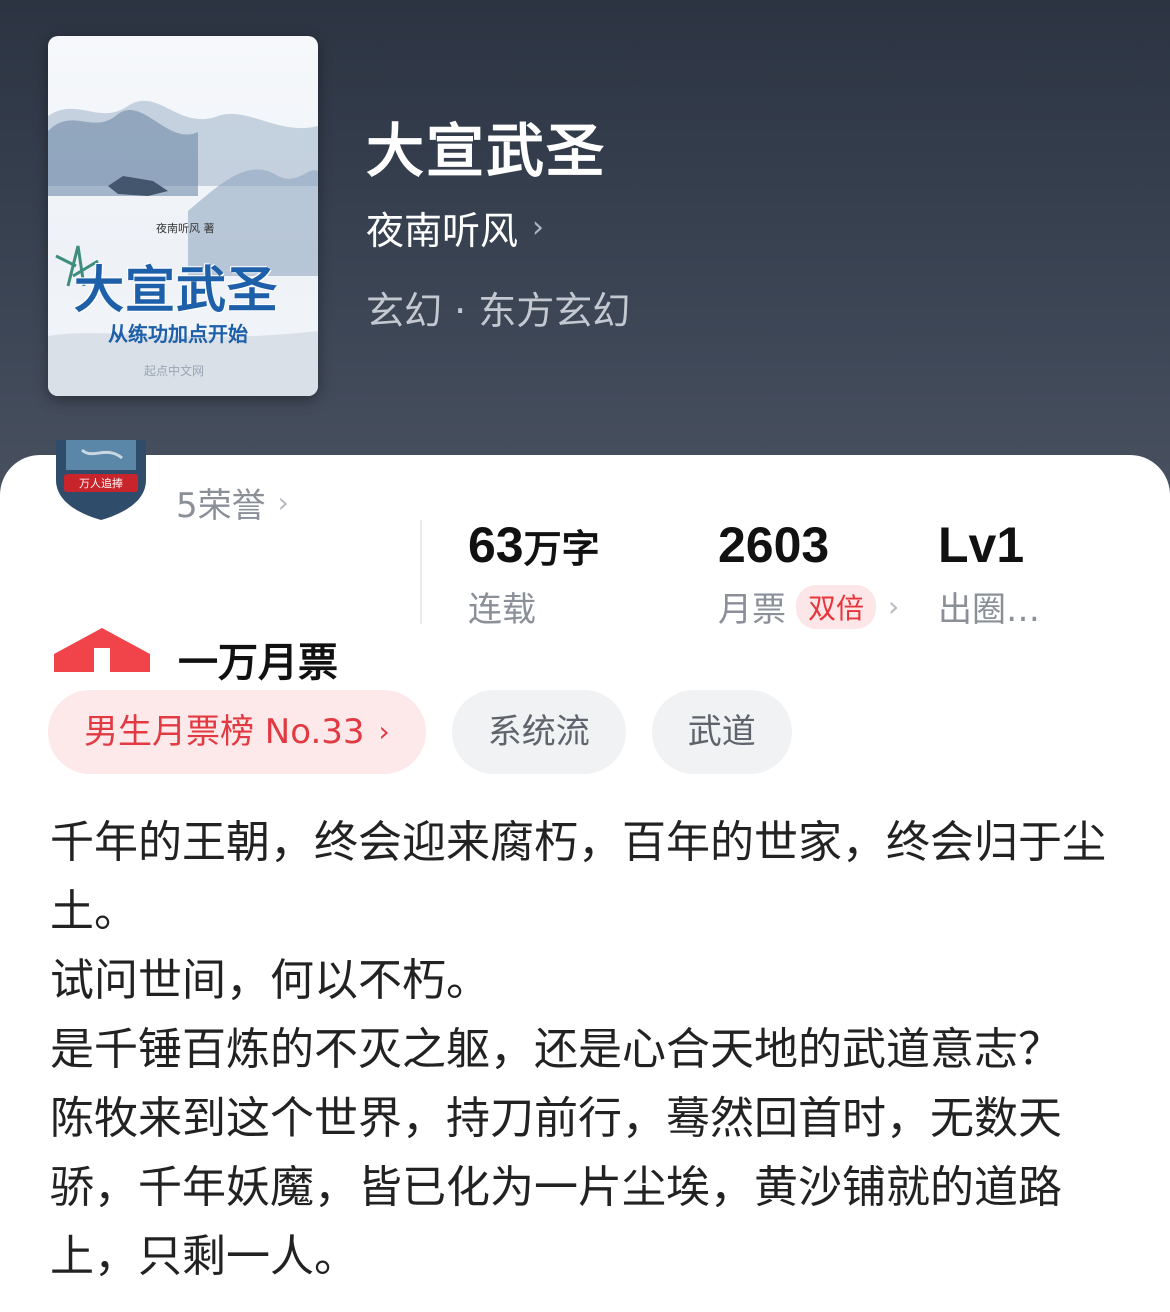 Image resolution: width=1170 pixels, height=1312 pixels. Describe the element at coordinates (224, 732) in the screenshot. I see `rank-tag-label: 男生月票榜 No.33` at that location.